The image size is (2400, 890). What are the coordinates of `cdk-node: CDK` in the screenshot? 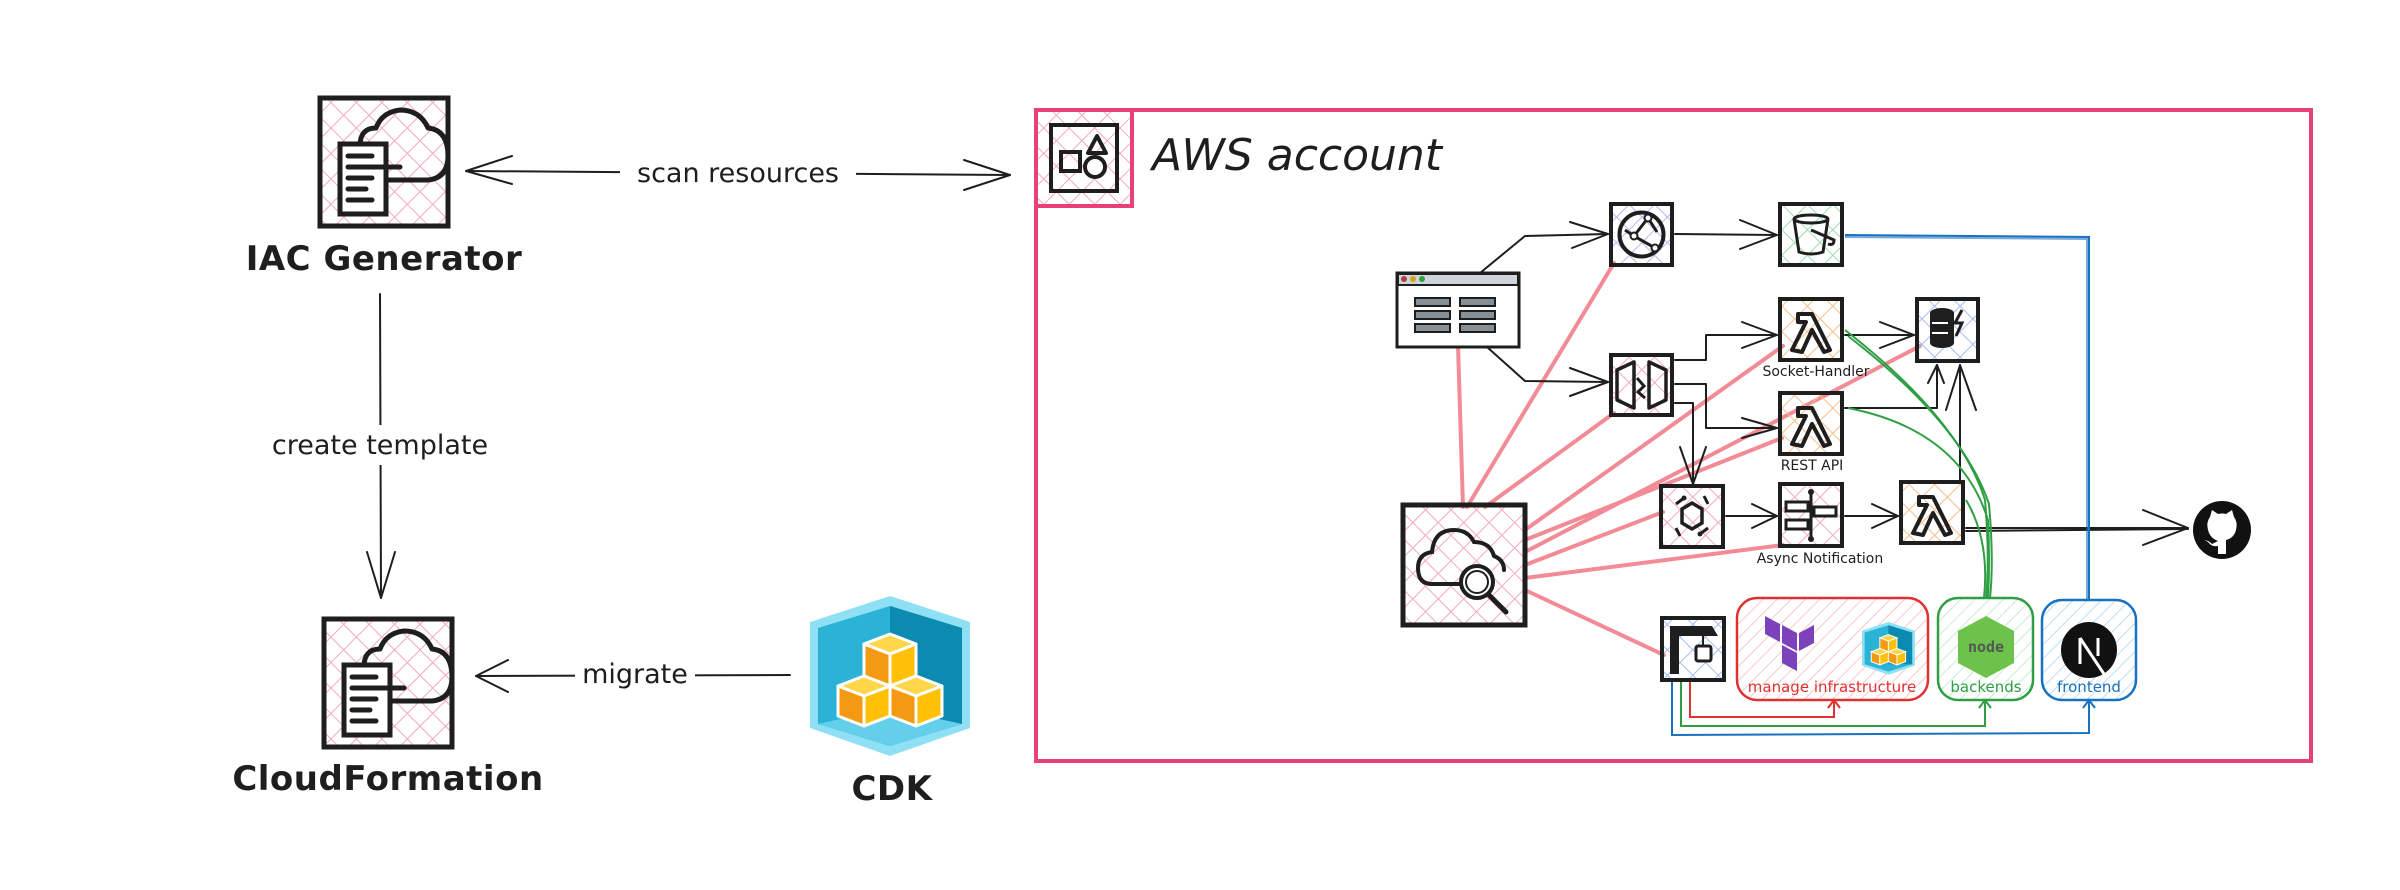 It's located at (890, 702).